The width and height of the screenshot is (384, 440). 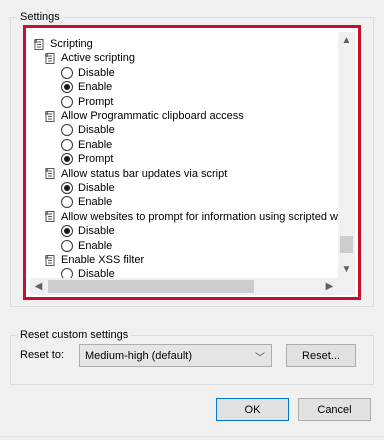 What do you see at coordinates (346, 155) in the screenshot?
I see `vertical-scrollbar: ▲ ▼` at bounding box center [346, 155].